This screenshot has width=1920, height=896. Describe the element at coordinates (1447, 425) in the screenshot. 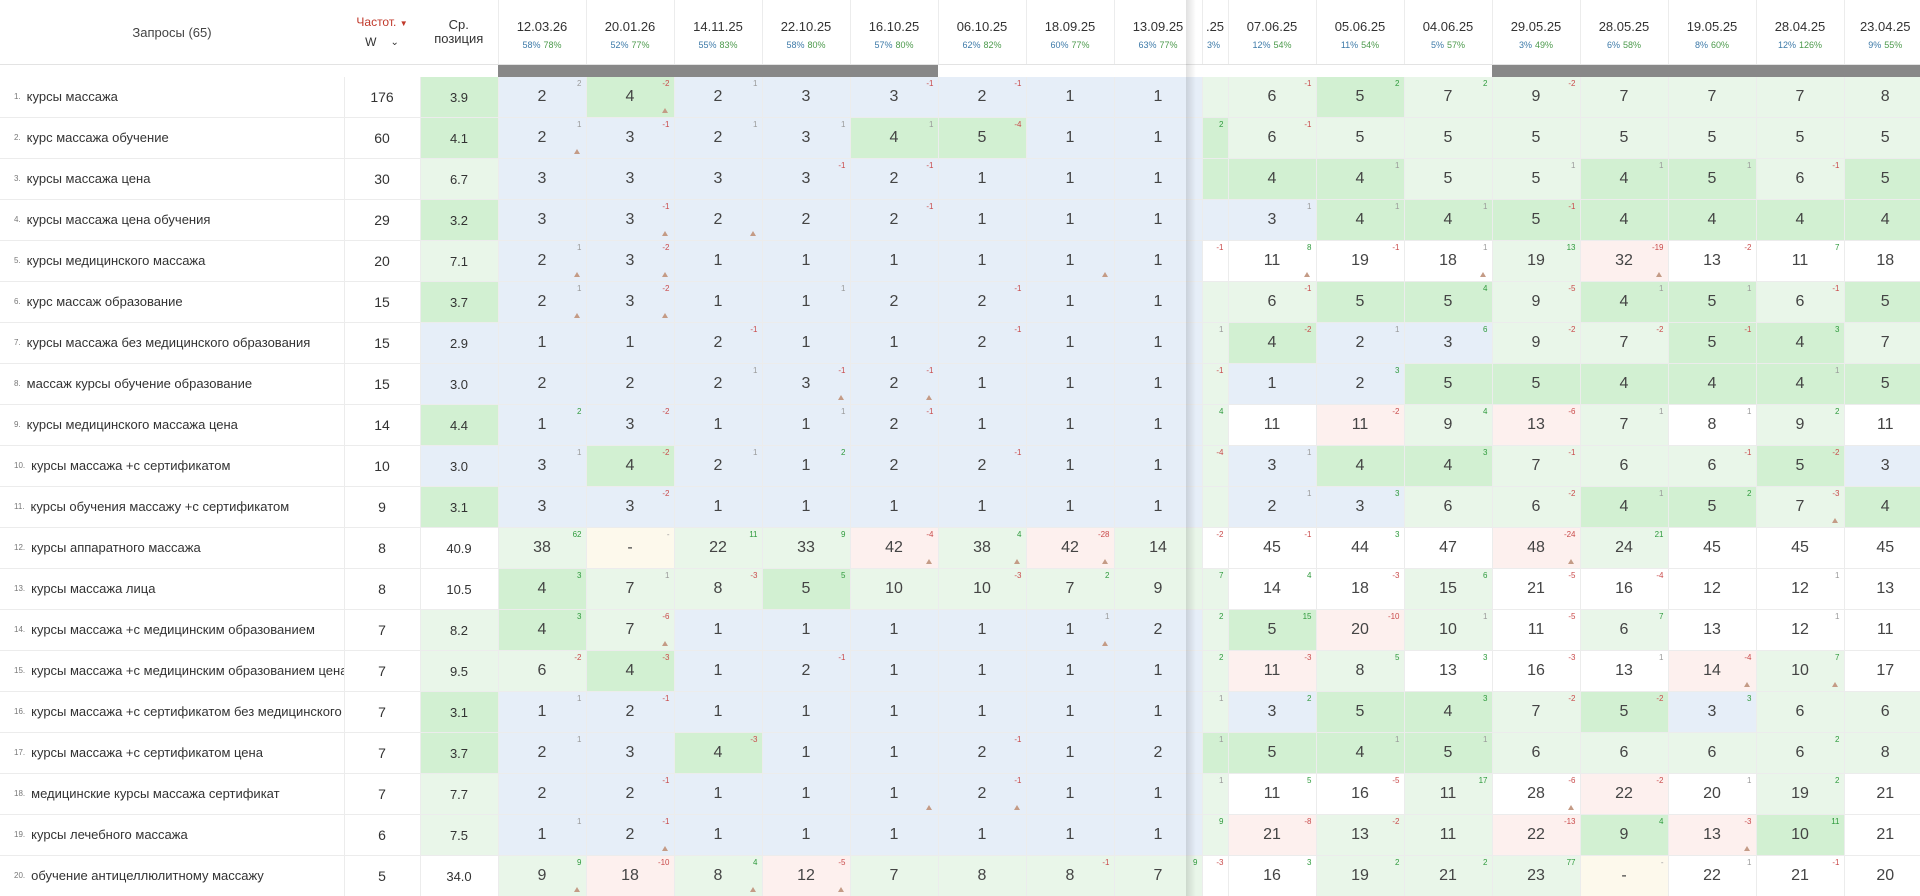

I see `position-cell: 94` at that location.